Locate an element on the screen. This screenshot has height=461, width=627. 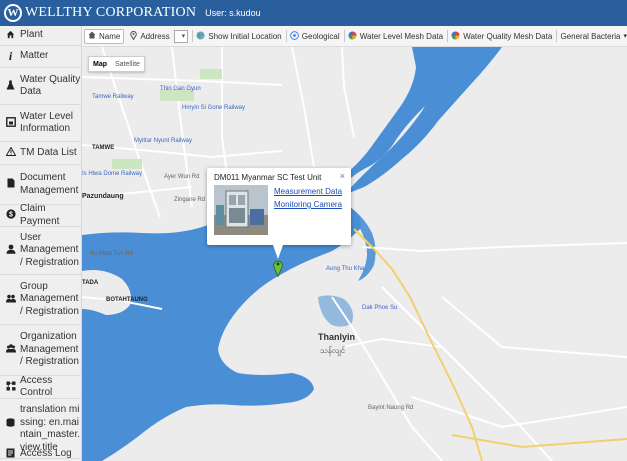
sidebar-item-organization-management: Organization Management / Registration is located at coordinates (41, 350).